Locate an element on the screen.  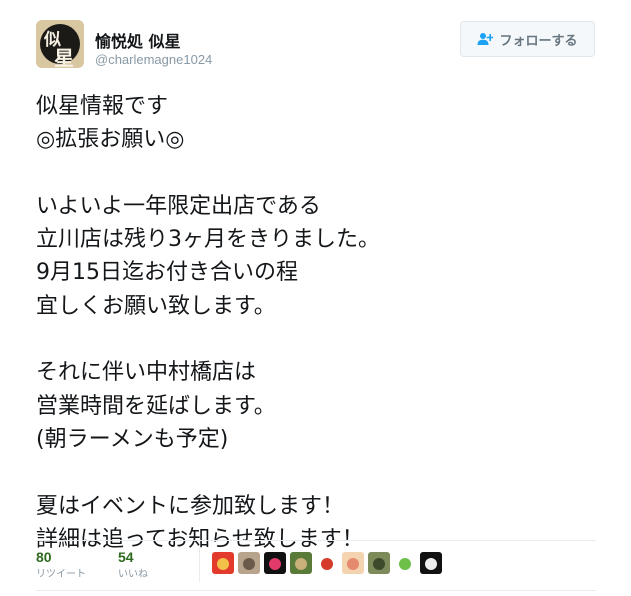
tweet-line: それに伴い中村橋店は is located at coordinates (146, 373).